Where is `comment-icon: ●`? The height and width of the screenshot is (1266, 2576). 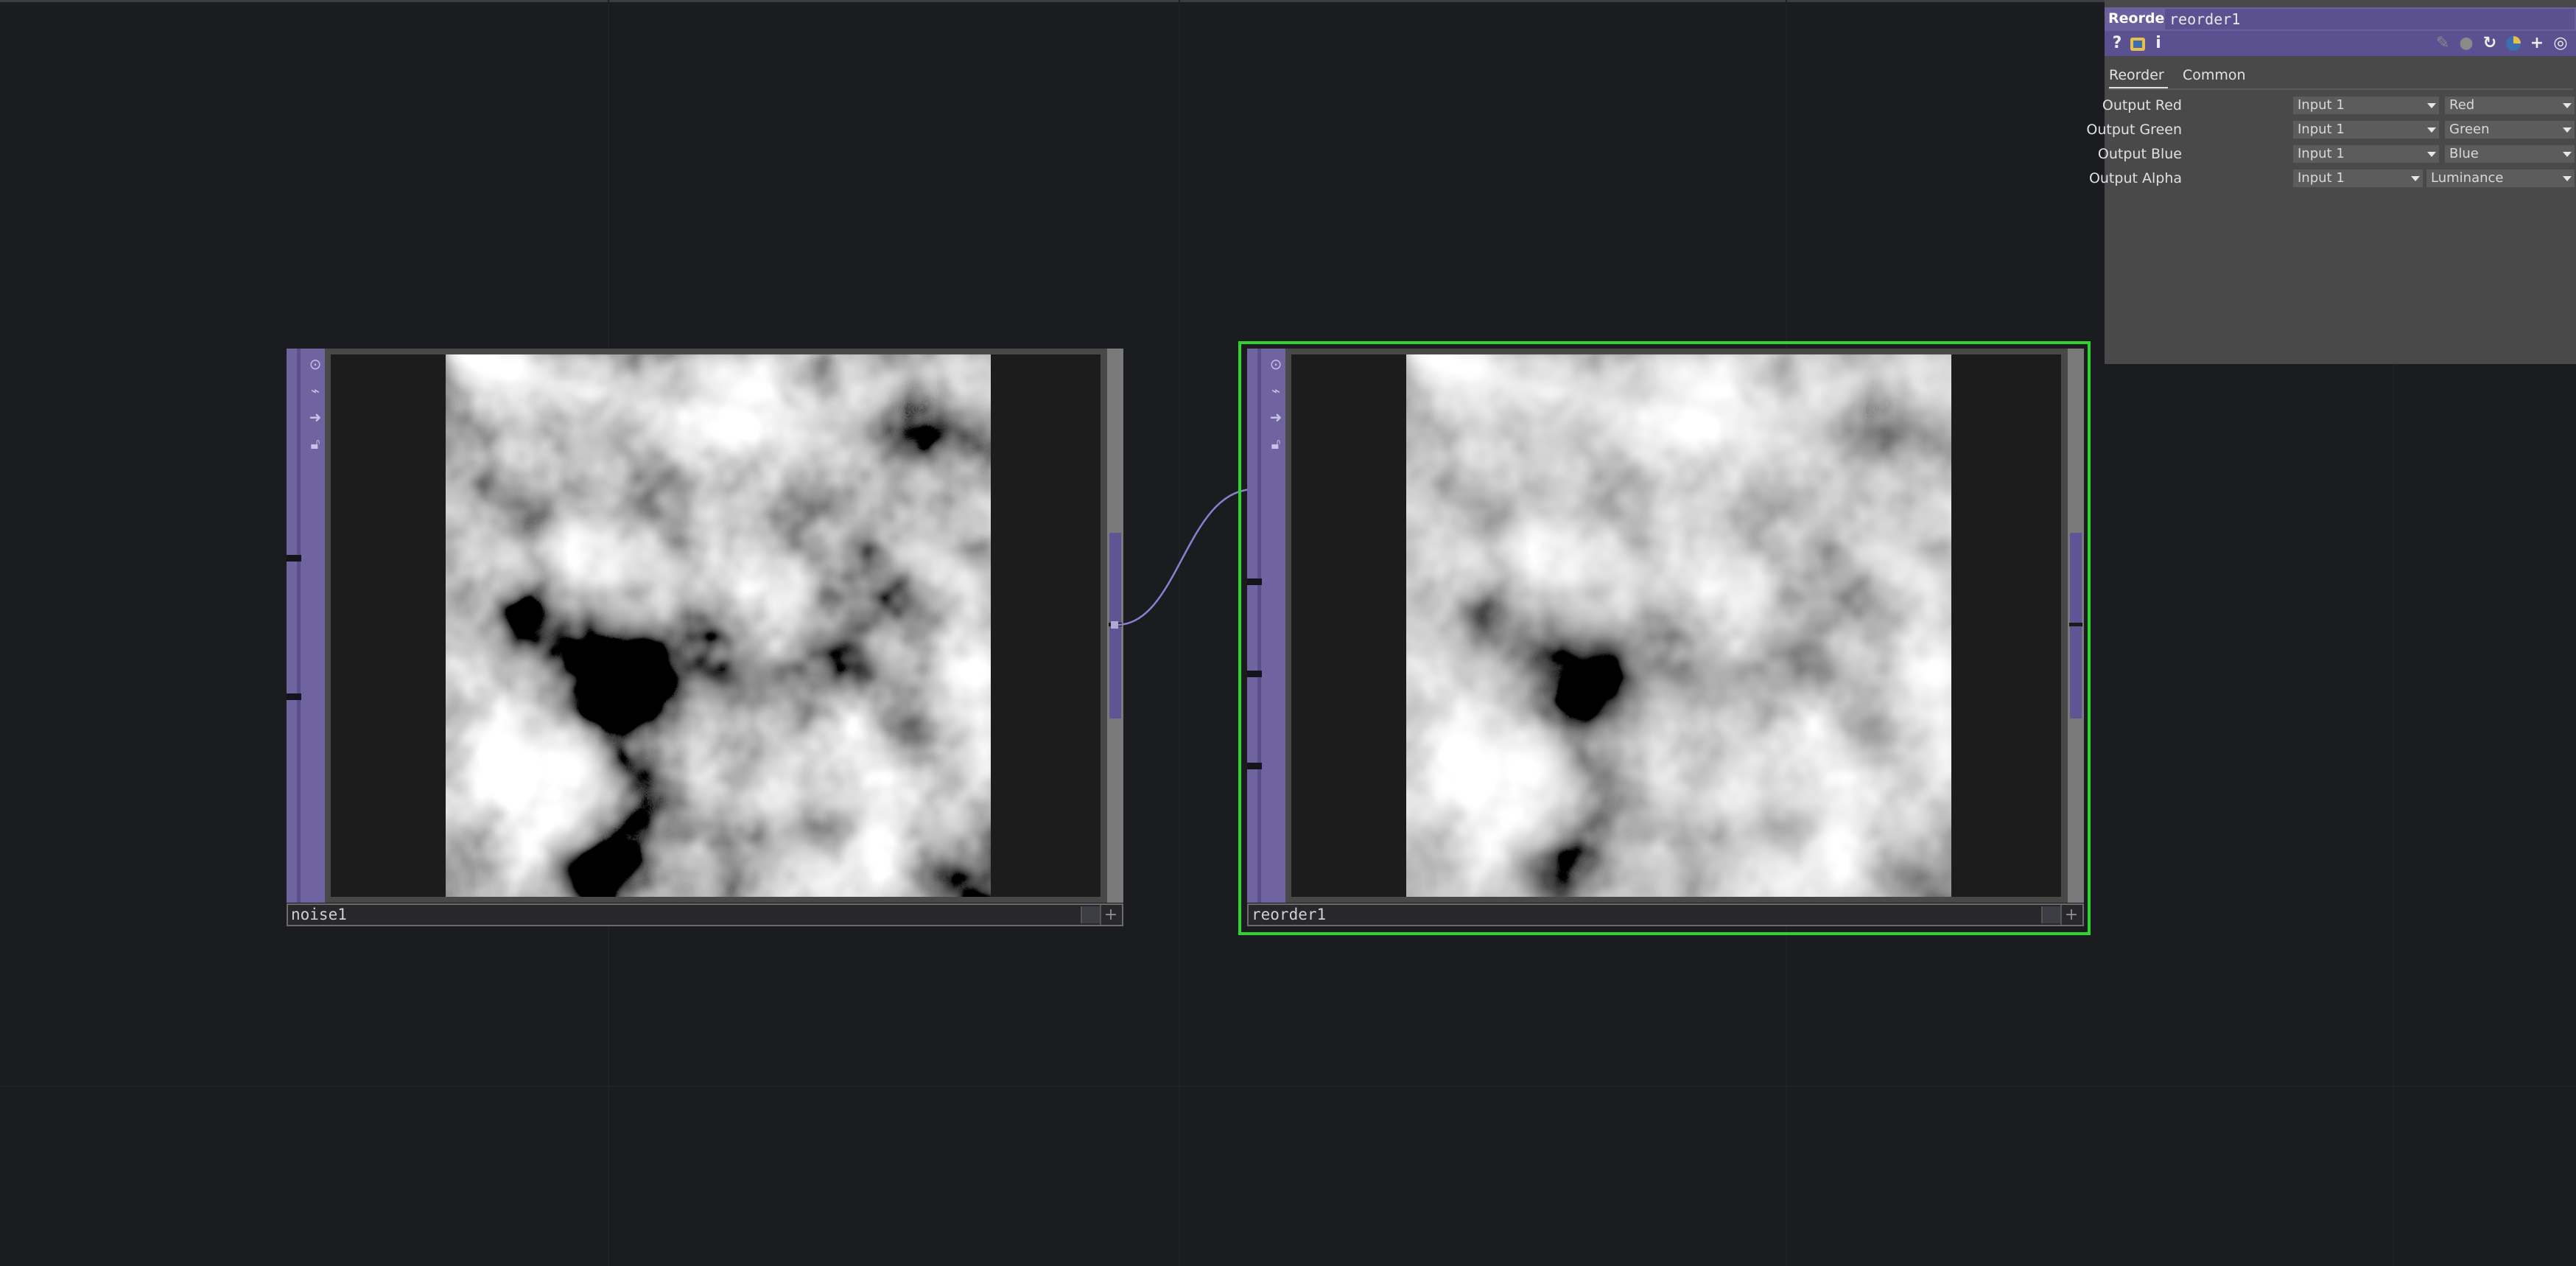 comment-icon: ● is located at coordinates (2466, 43).